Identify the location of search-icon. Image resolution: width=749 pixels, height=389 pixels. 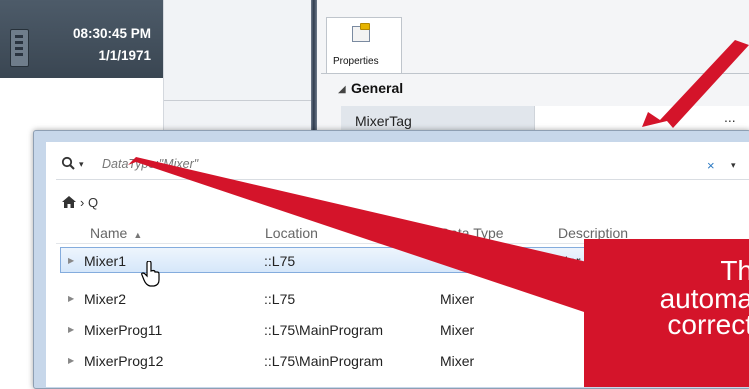
(69, 164).